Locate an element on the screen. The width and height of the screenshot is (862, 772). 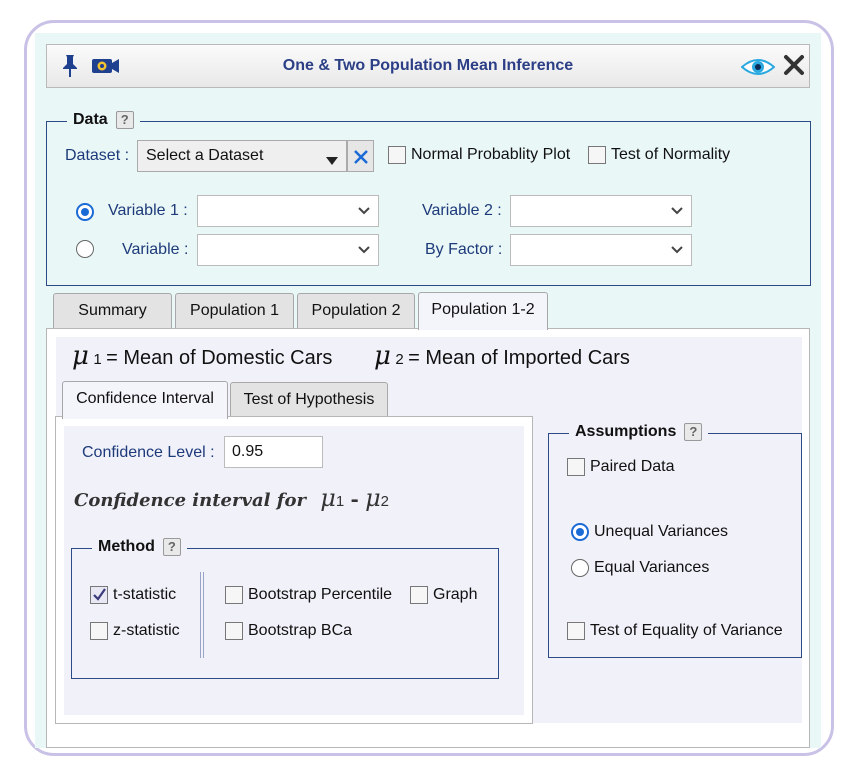
equal-variances-radio is located at coordinates (580, 568).